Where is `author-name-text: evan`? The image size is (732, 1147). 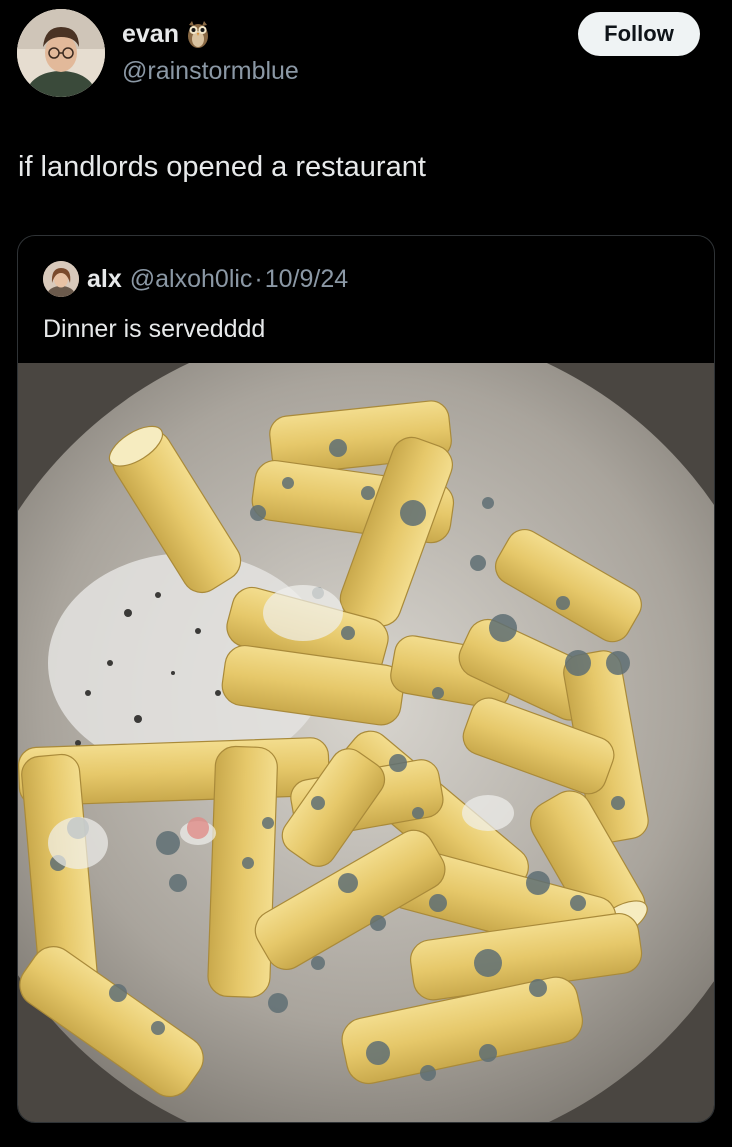
author-name-text: evan is located at coordinates (150, 34).